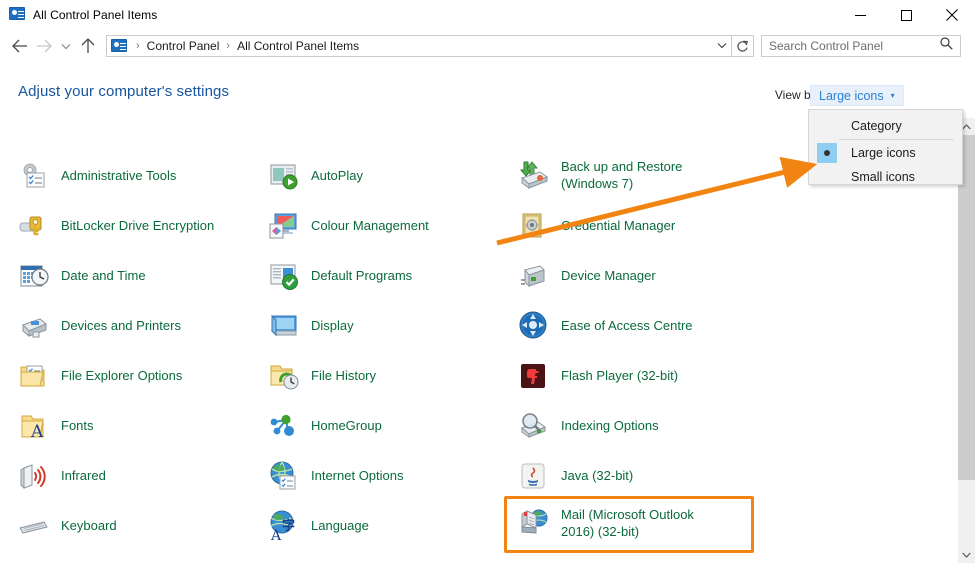 This screenshot has height=563, width=975. Describe the element at coordinates (860, 15) in the screenshot. I see `minimize-button` at that location.